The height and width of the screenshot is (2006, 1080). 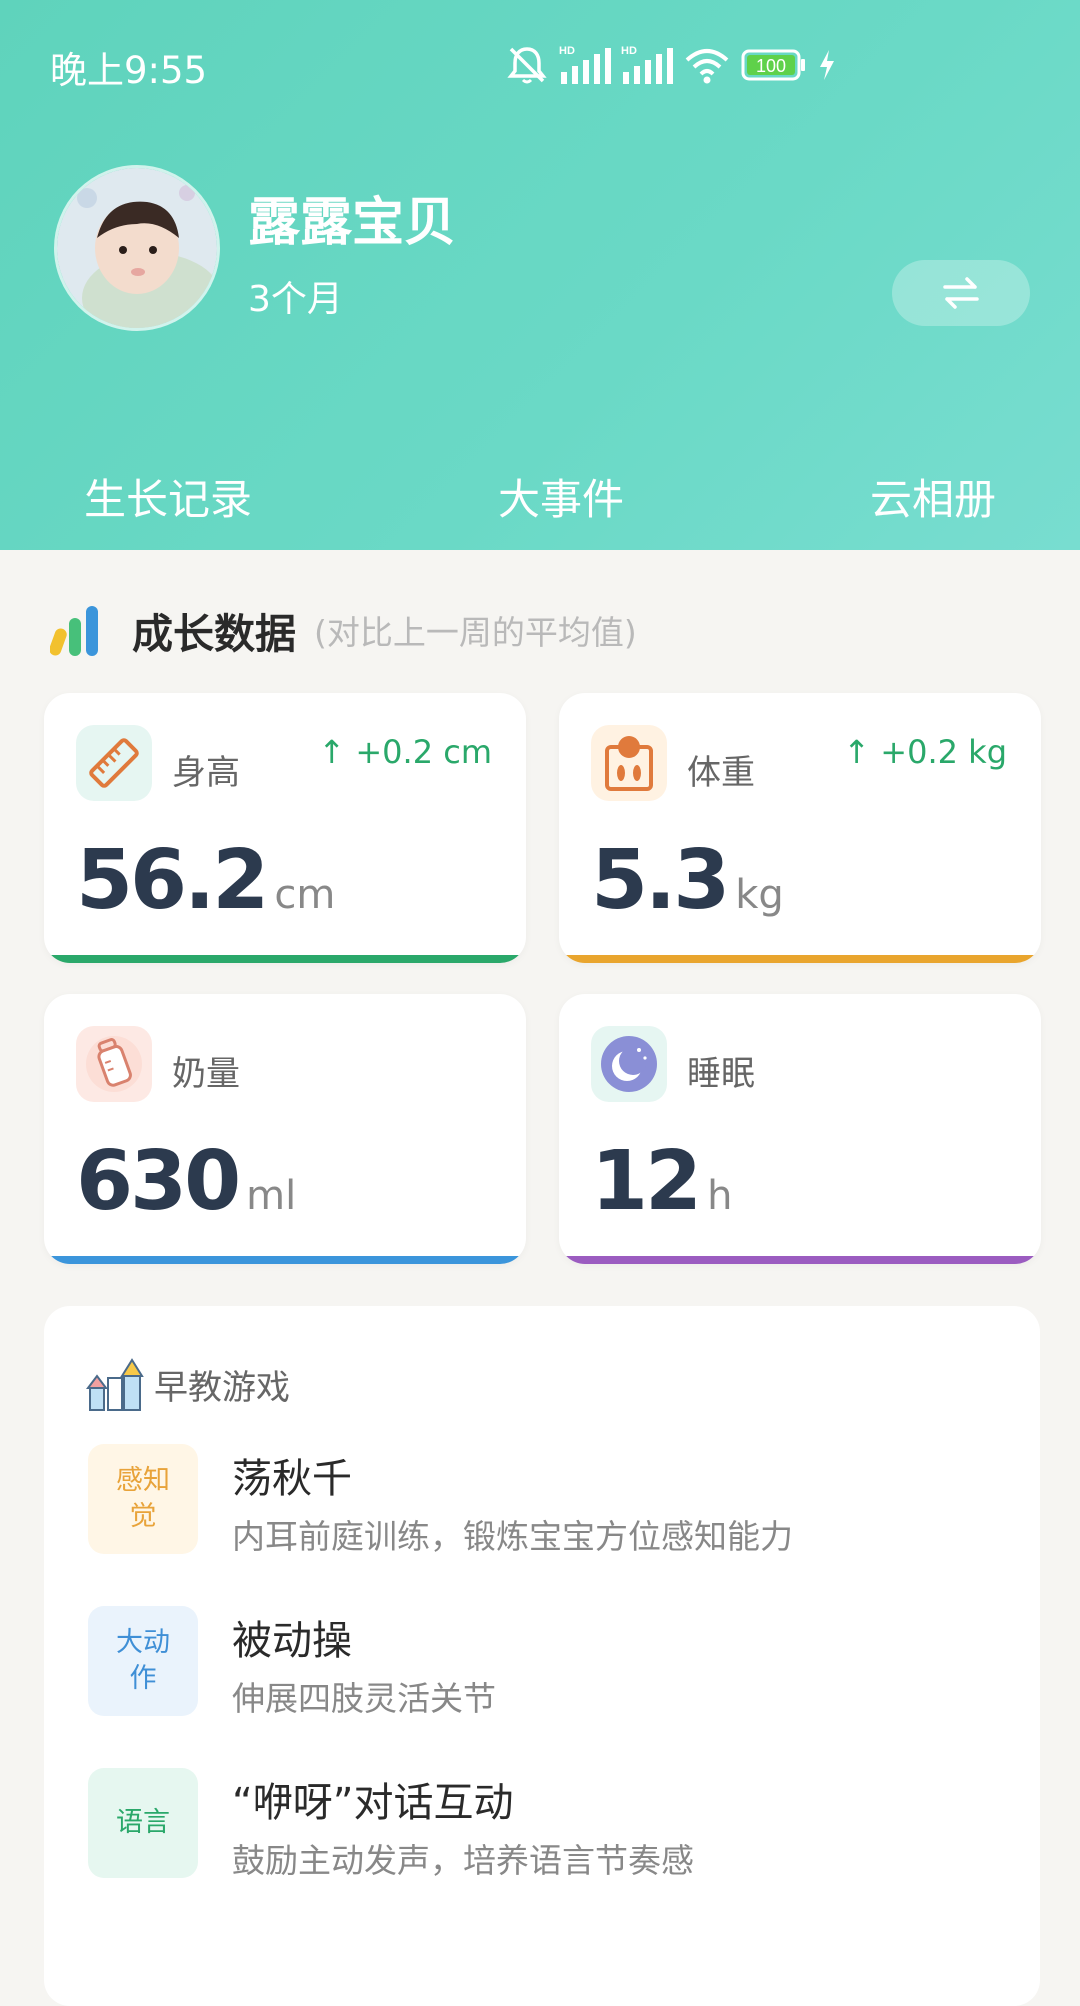 I want to click on switch-baby-button, so click(x=961, y=293).